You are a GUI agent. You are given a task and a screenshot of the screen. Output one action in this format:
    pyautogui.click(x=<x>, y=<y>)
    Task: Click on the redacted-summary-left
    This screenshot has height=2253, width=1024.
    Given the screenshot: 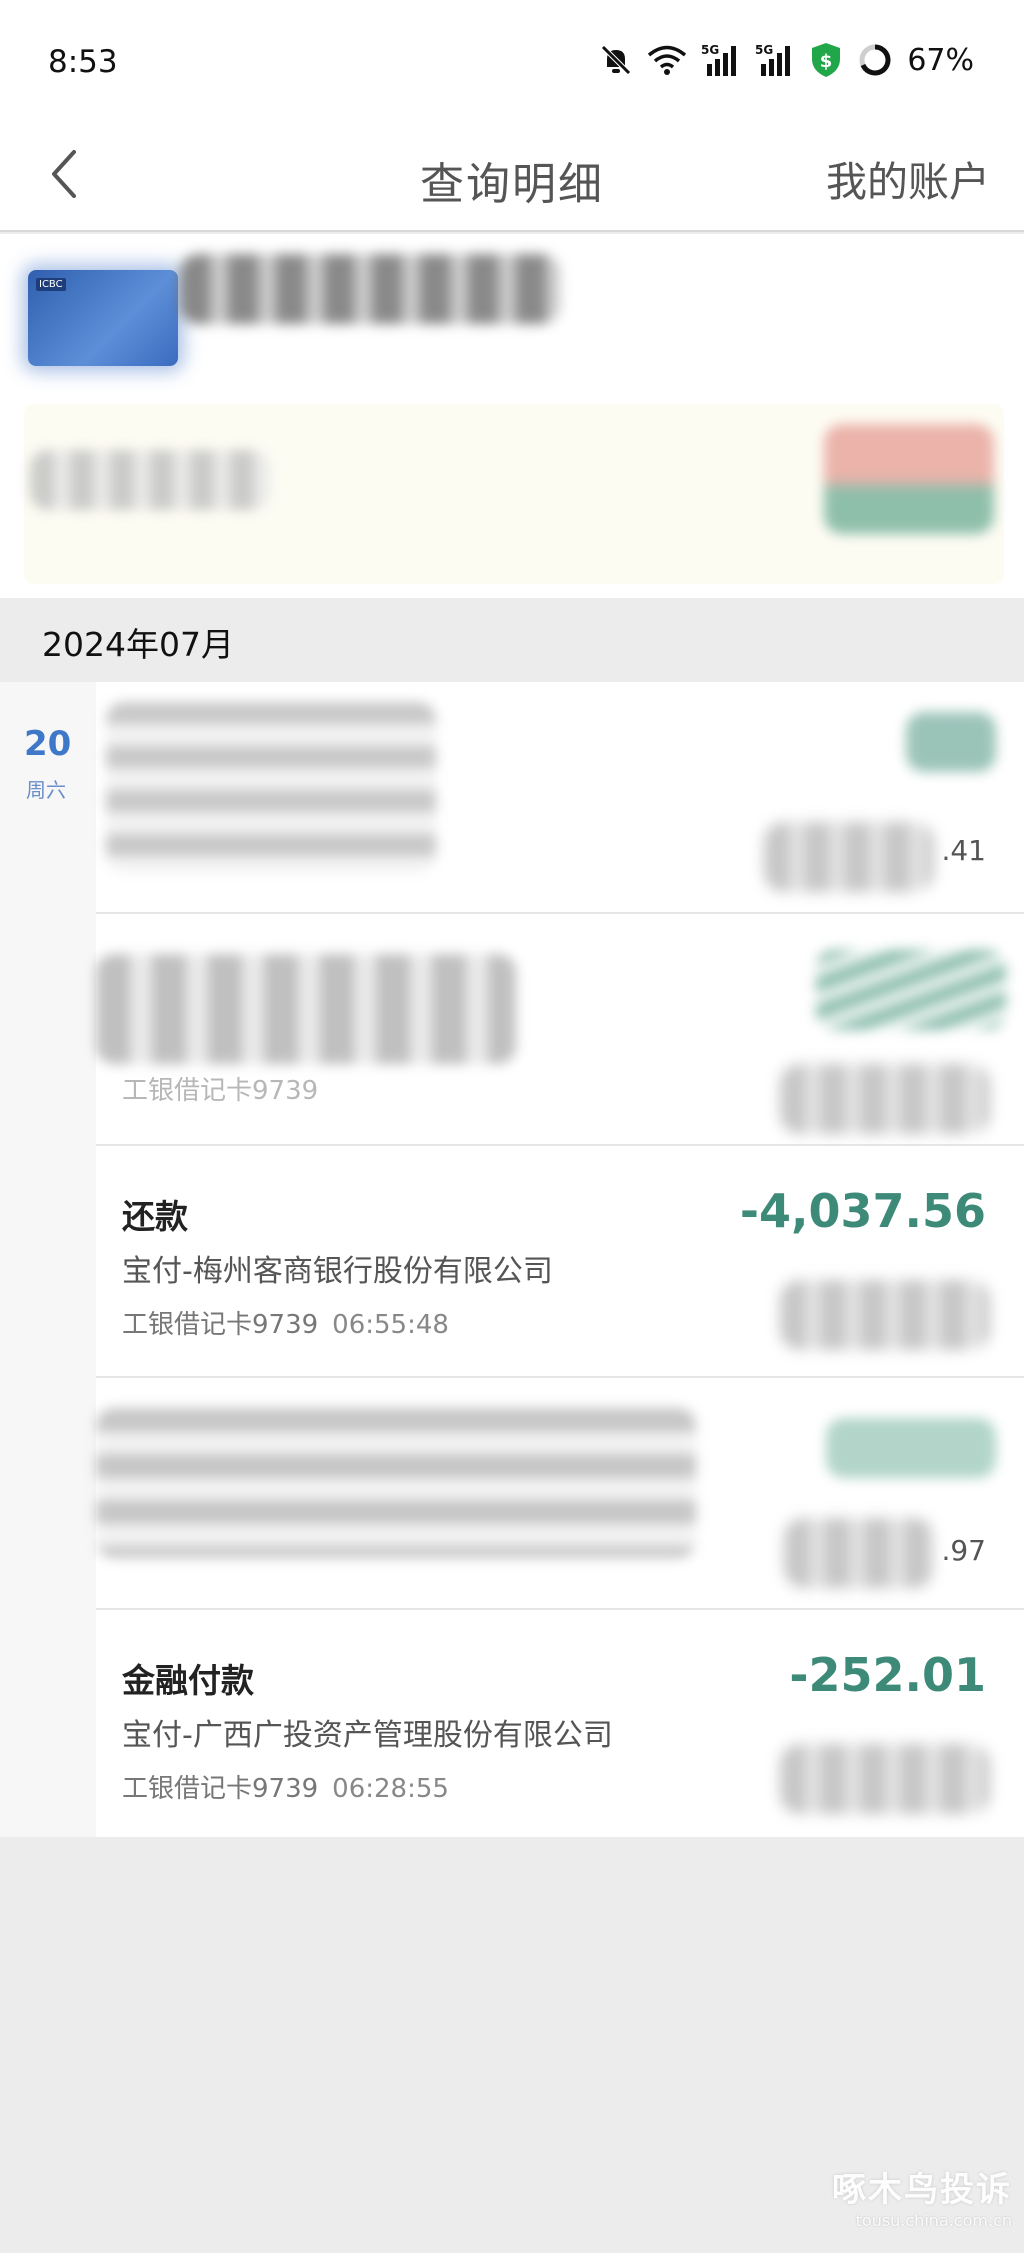 What is the action you would take?
    pyautogui.click(x=150, y=480)
    